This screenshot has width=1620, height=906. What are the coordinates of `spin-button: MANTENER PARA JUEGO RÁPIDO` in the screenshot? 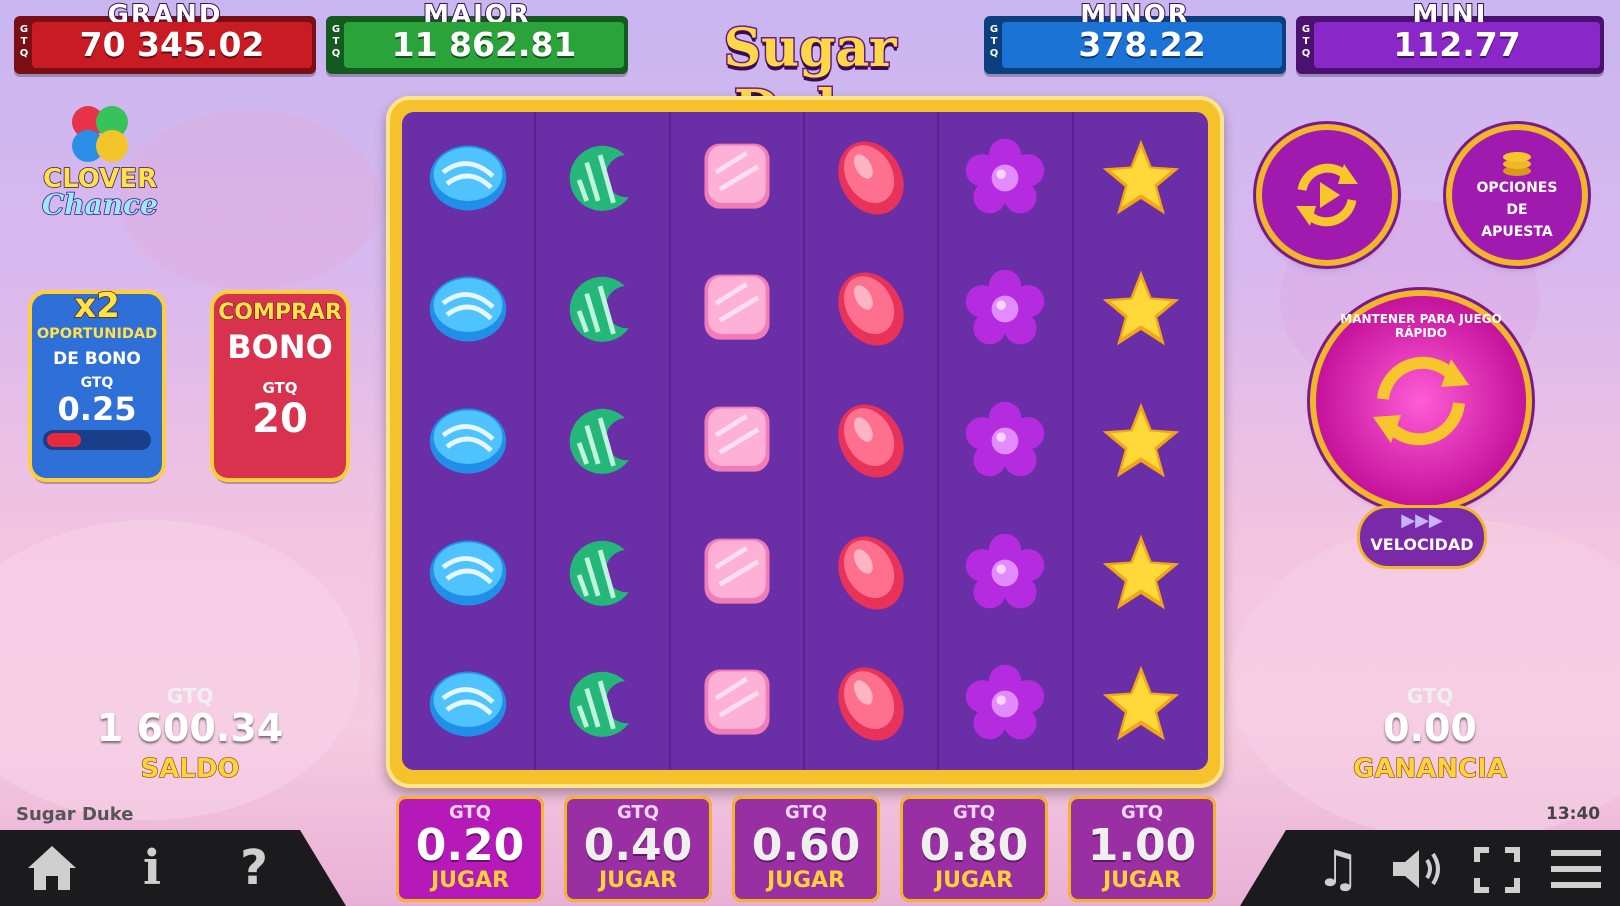 It's located at (1421, 401).